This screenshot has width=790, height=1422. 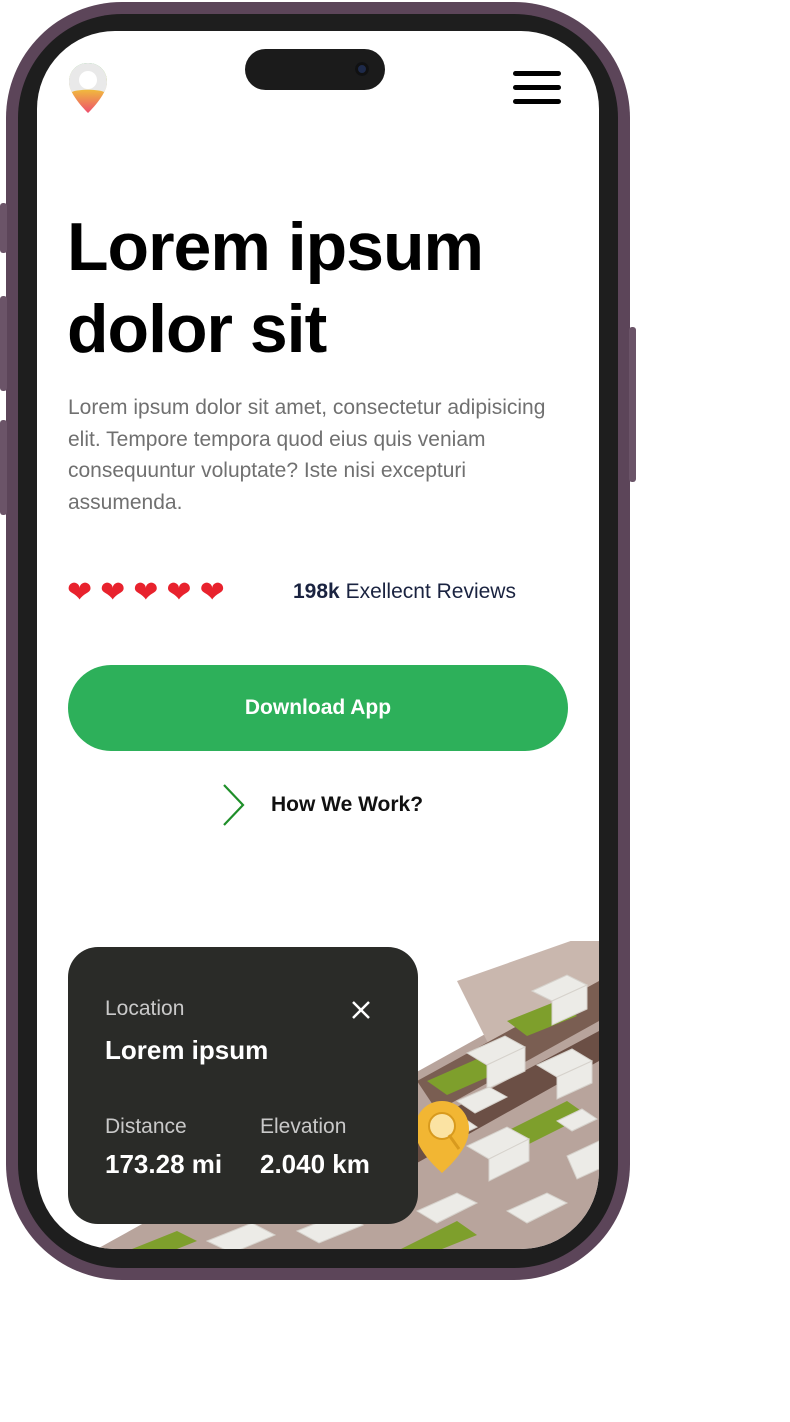 What do you see at coordinates (362, 69) in the screenshot?
I see `camera-icon` at bounding box center [362, 69].